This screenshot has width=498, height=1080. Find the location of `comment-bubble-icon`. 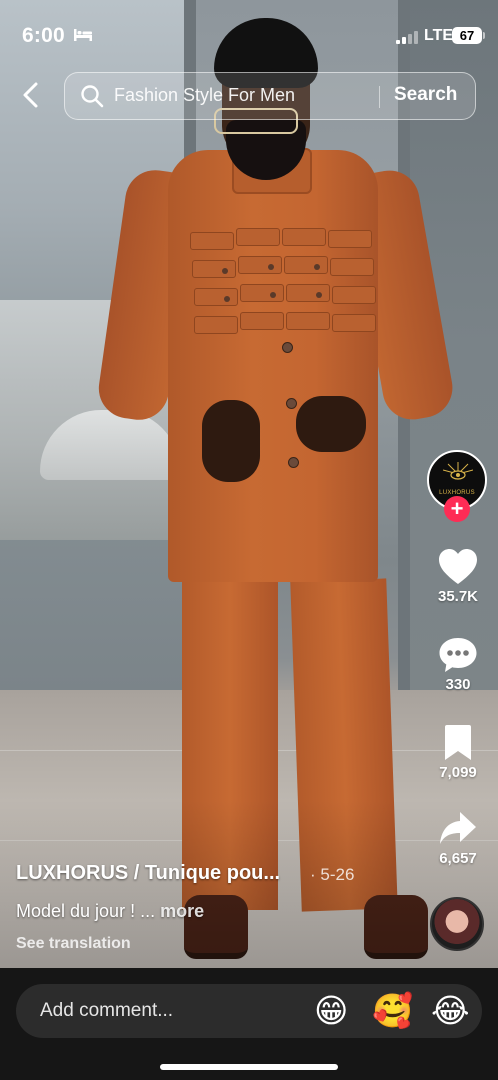

comment-bubble-icon is located at coordinates (458, 655).